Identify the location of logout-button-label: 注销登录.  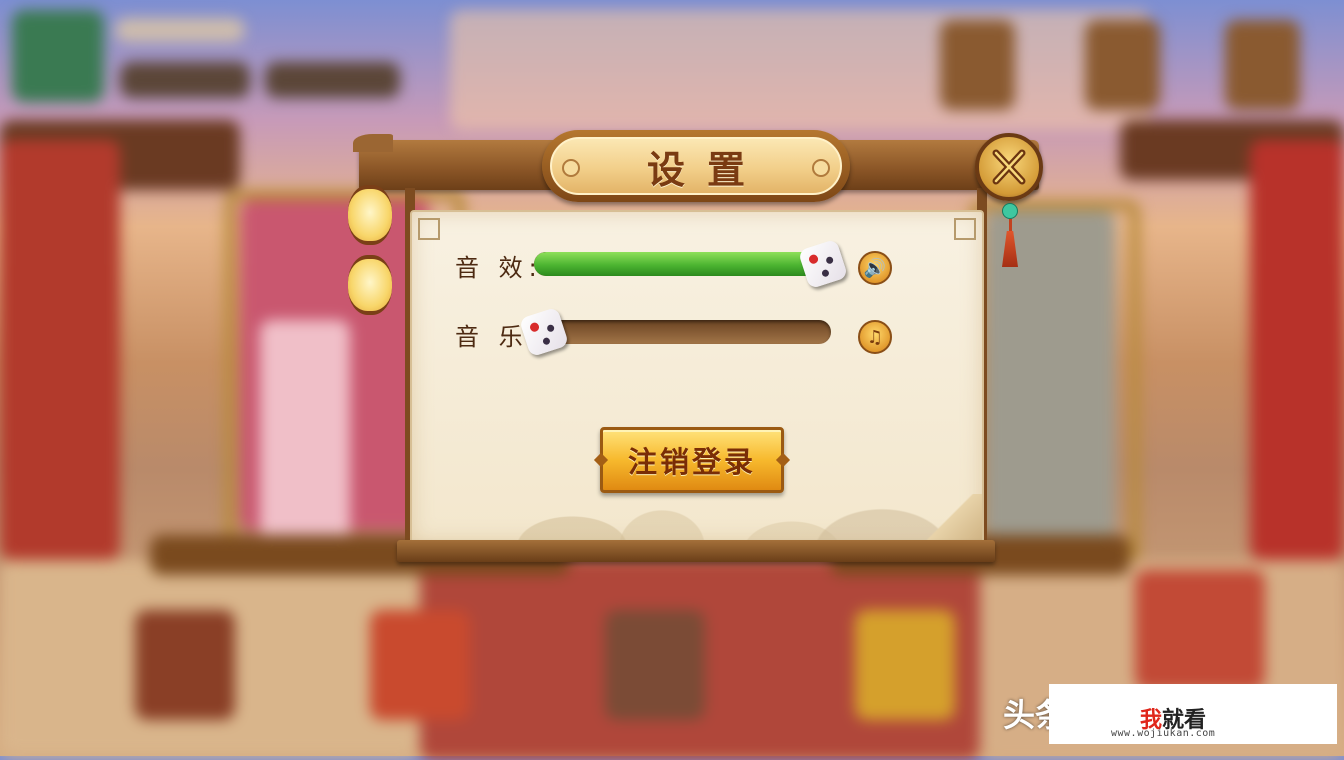
(691, 462).